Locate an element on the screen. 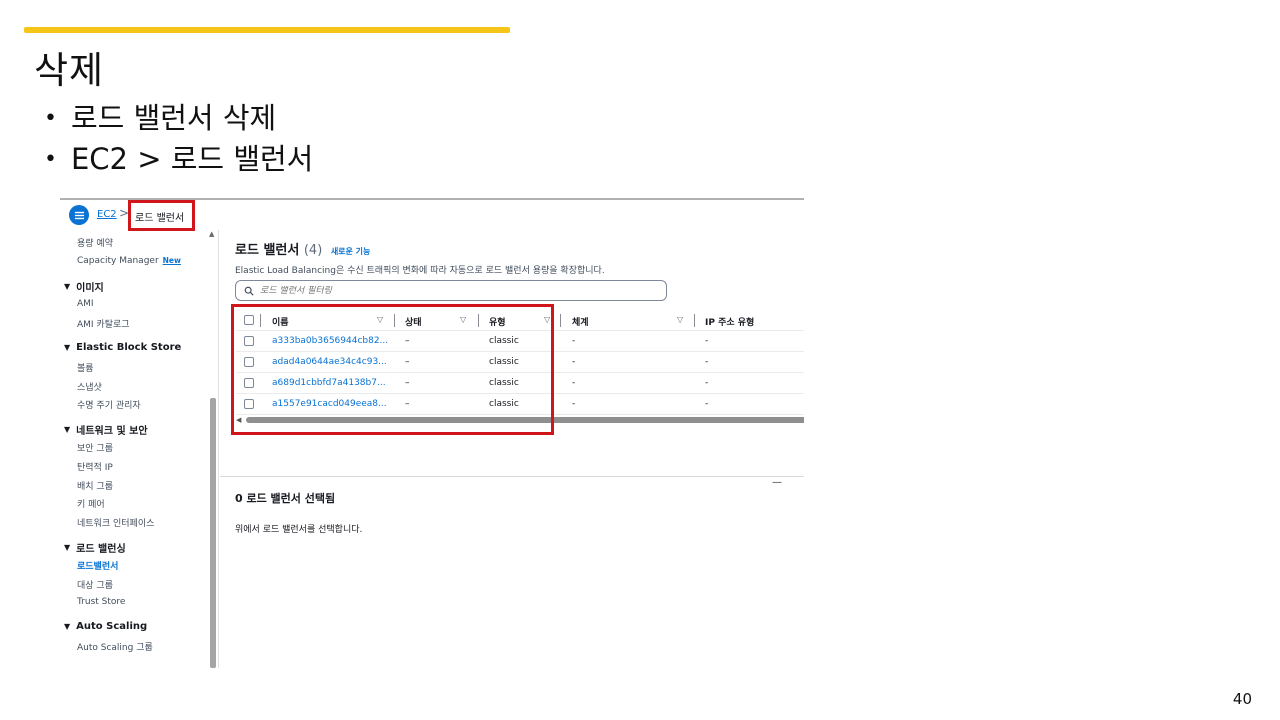 The width and height of the screenshot is (1280, 720). sidebar-item-label: 배치 그룹 is located at coordinates (95, 487).